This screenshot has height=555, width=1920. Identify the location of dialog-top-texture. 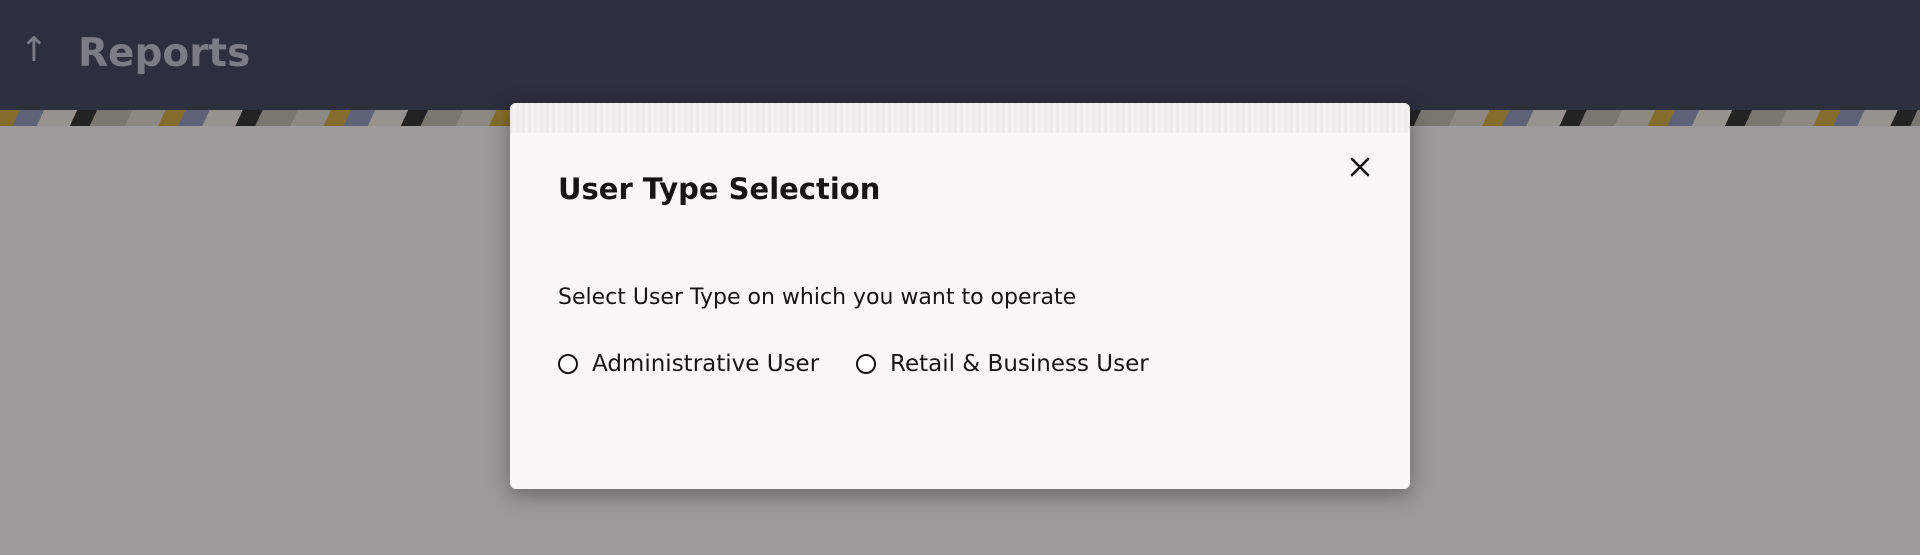
(960, 118).